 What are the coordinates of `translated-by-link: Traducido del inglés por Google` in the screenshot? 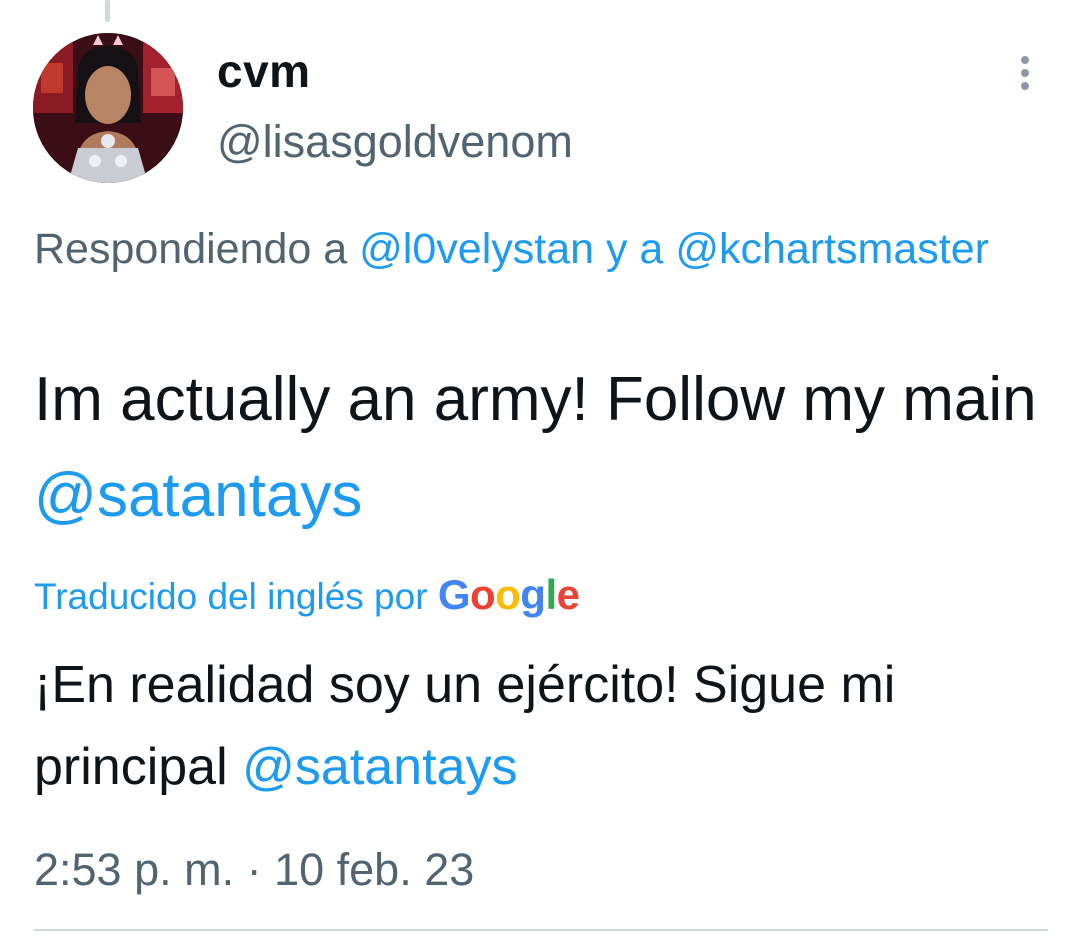 It's located at (307, 596).